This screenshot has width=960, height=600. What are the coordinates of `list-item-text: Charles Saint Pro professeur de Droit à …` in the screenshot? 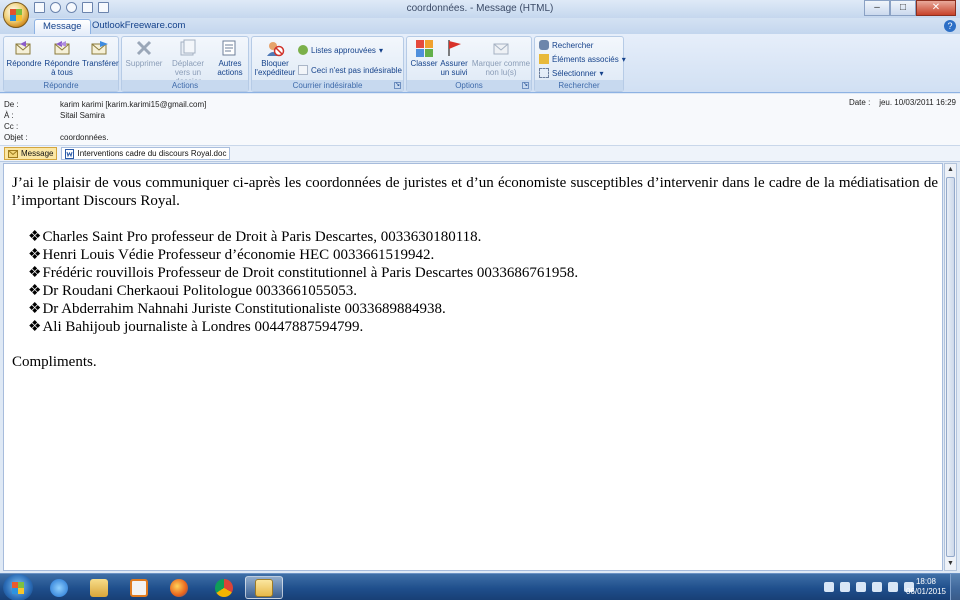 It's located at (262, 237).